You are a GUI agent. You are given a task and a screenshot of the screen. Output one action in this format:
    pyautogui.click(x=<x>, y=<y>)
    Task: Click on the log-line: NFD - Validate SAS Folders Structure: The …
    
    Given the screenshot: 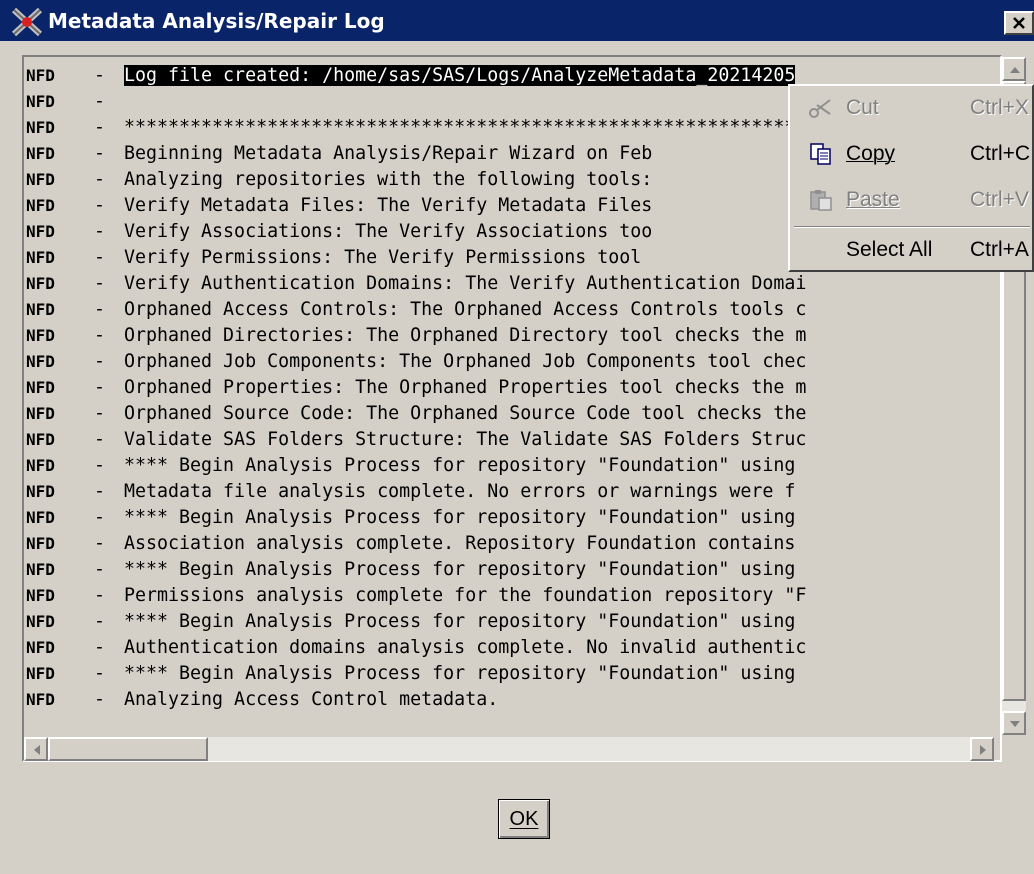 What is the action you would take?
    pyautogui.click(x=416, y=440)
    